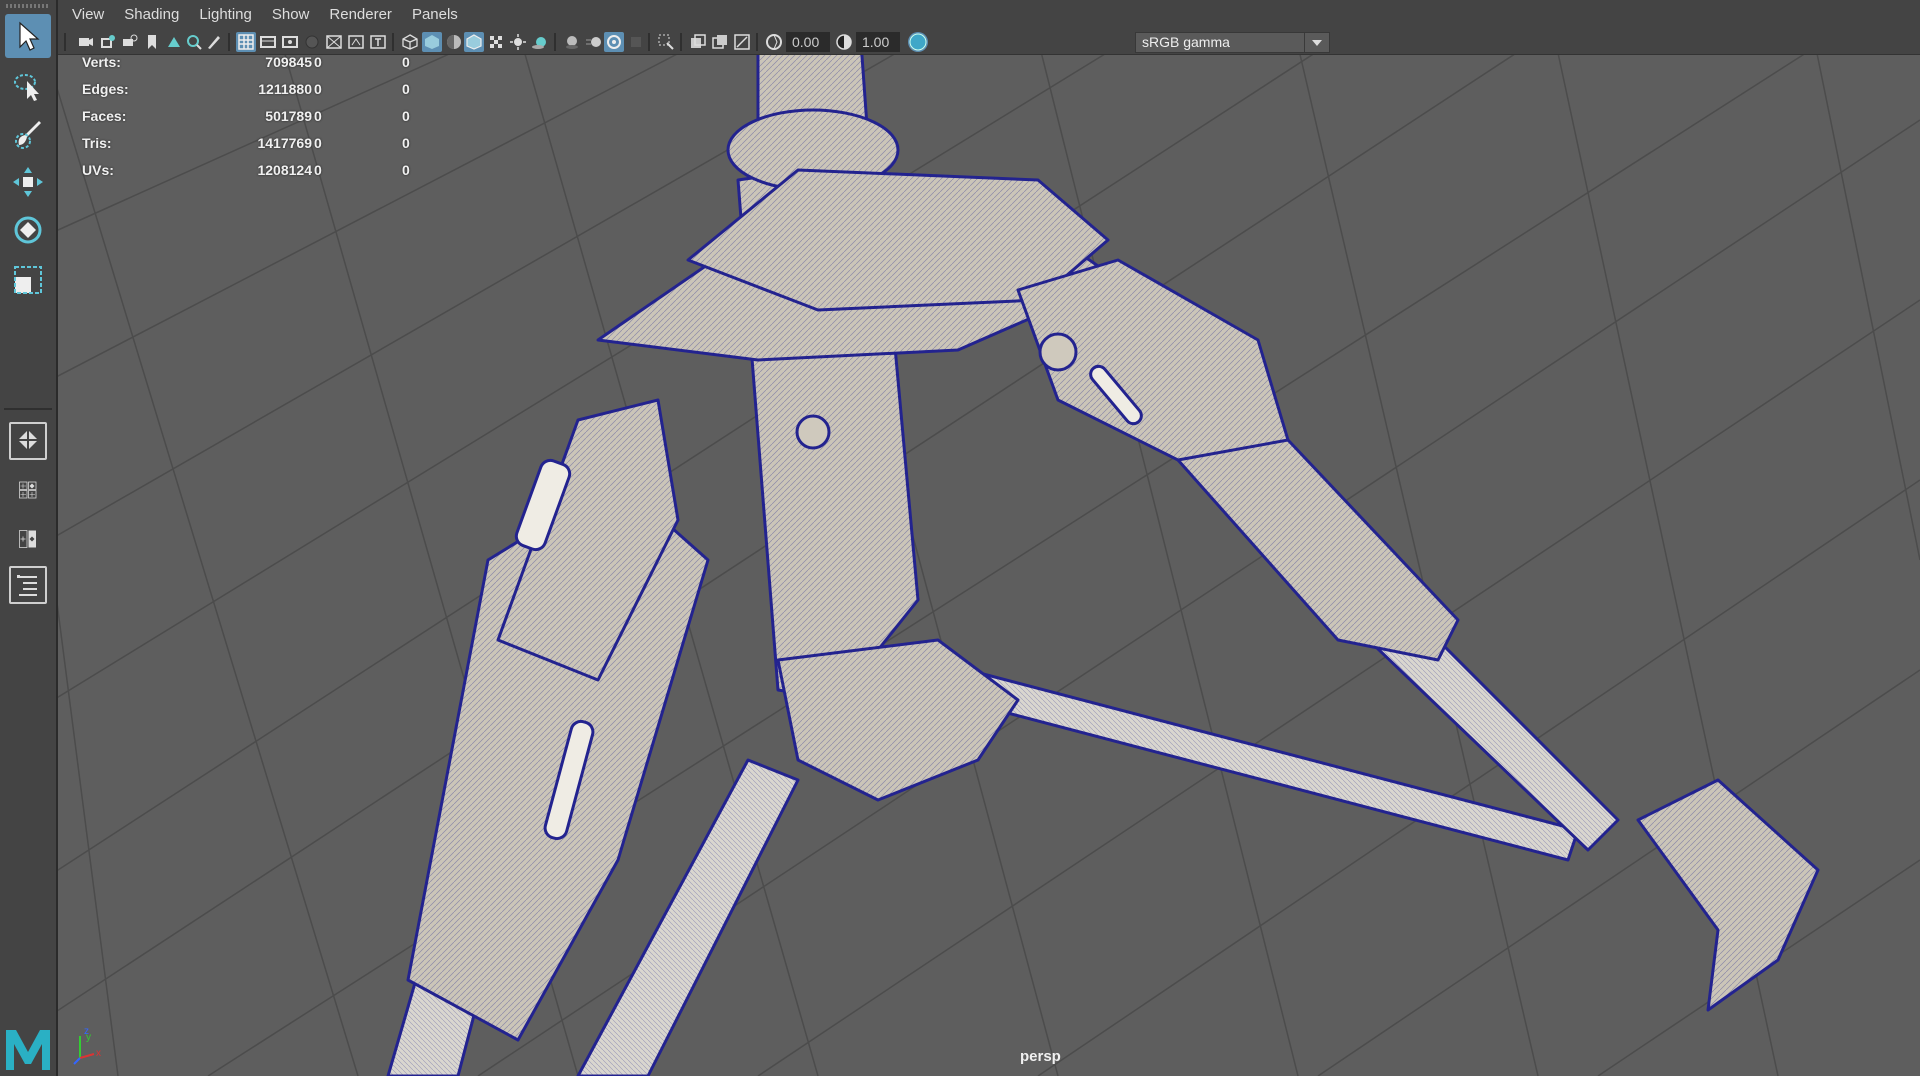 The height and width of the screenshot is (1076, 1920). What do you see at coordinates (666, 42) in the screenshot?
I see `isolate-select-icon` at bounding box center [666, 42].